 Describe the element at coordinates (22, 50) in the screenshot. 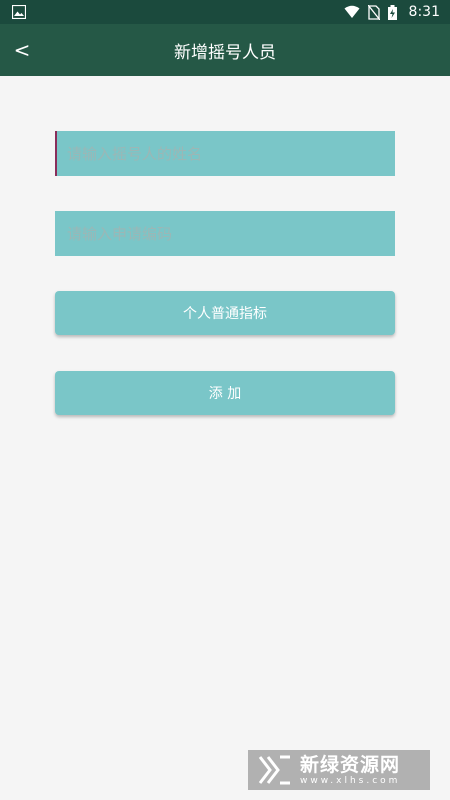

I see `back-button: <` at that location.